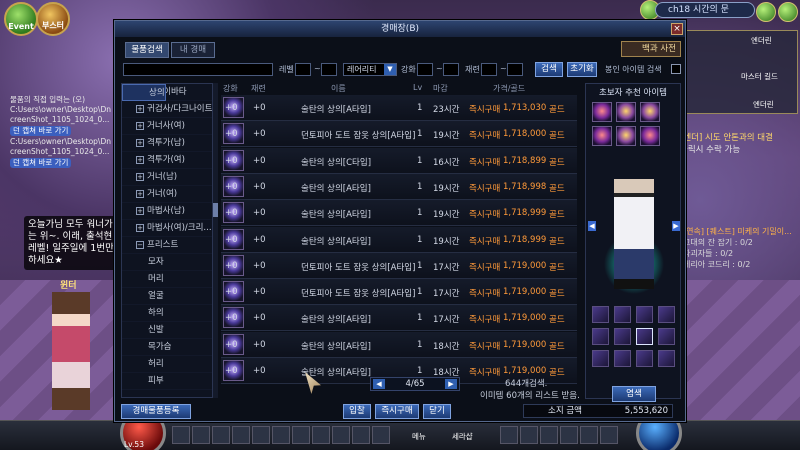 The width and height of the screenshot is (800, 450). Describe the element at coordinates (549, 69) in the screenshot. I see `search-button: 검색` at that location.